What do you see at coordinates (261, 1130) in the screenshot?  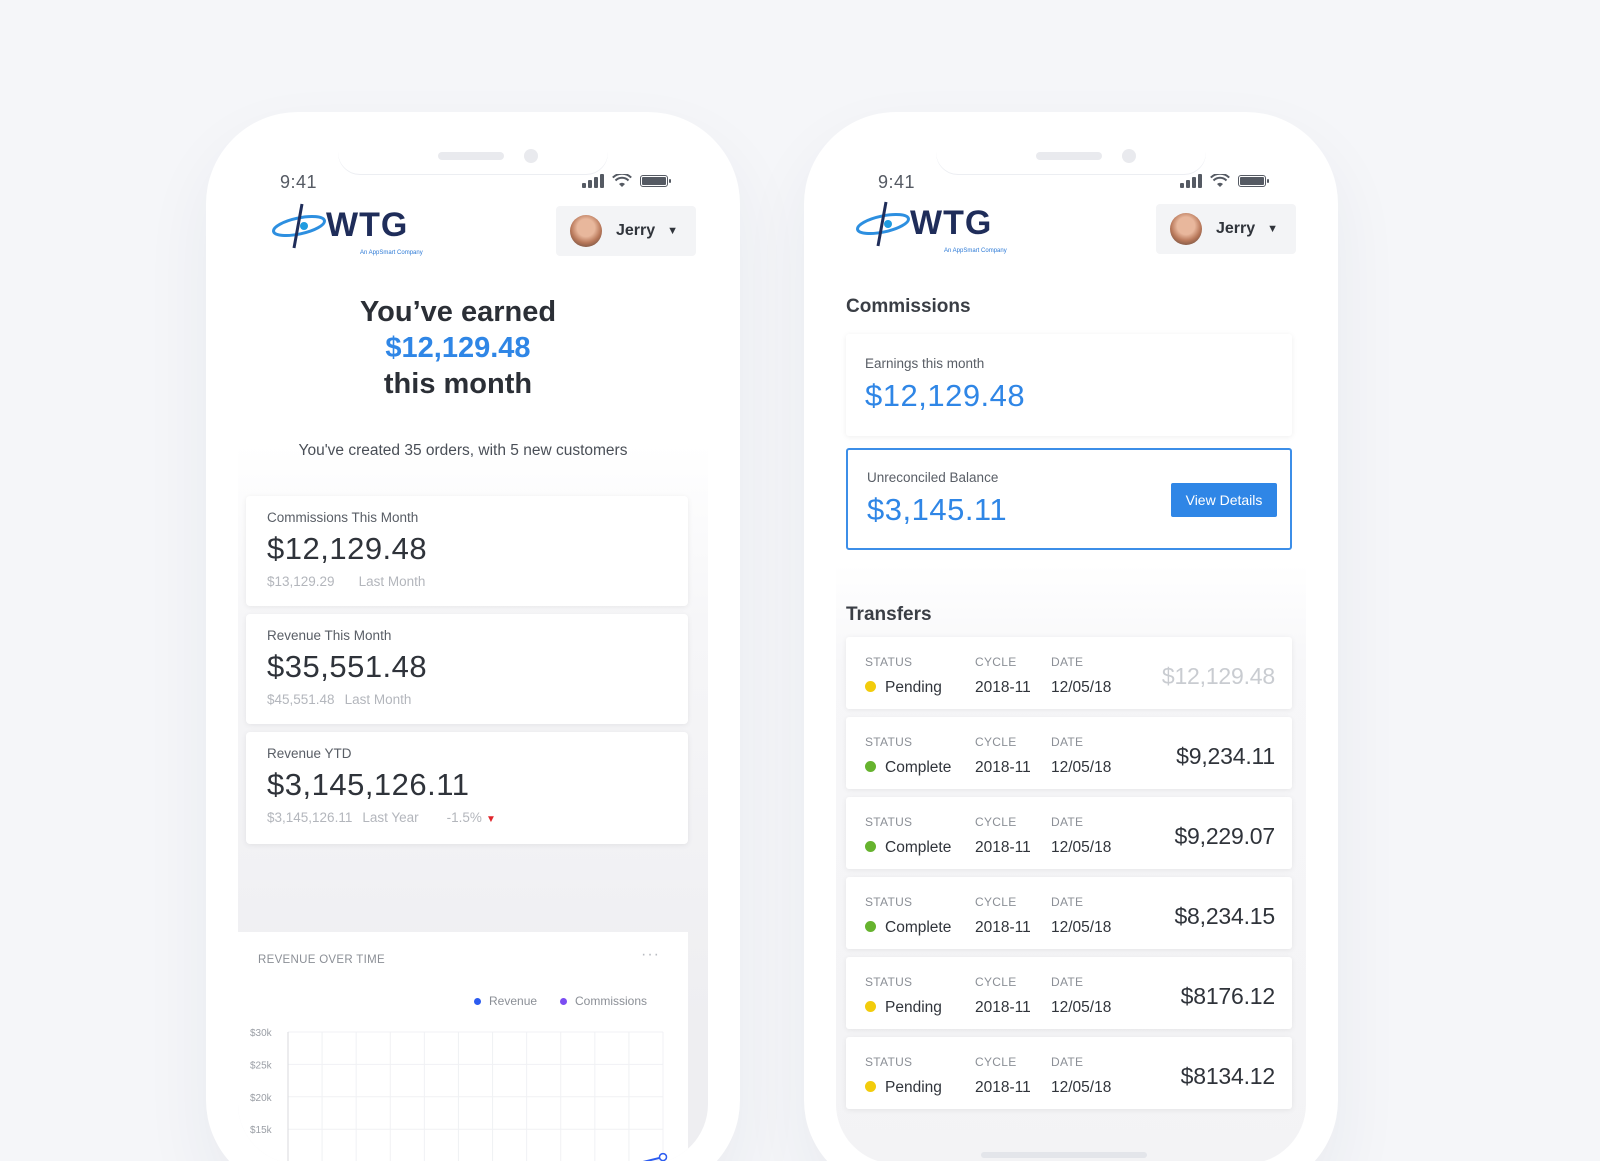 I see `y-tick-label: $15k` at bounding box center [261, 1130].